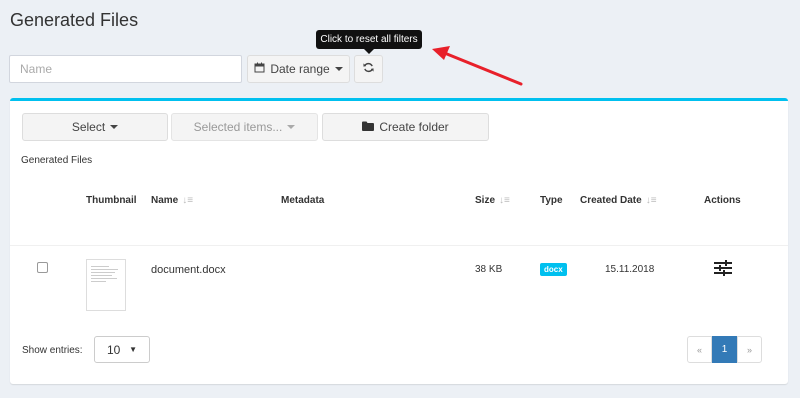 Image resolution: width=800 pixels, height=398 pixels. Describe the element at coordinates (111, 200) in the screenshot. I see `column-header-thumbnail: Thumbnail` at that location.